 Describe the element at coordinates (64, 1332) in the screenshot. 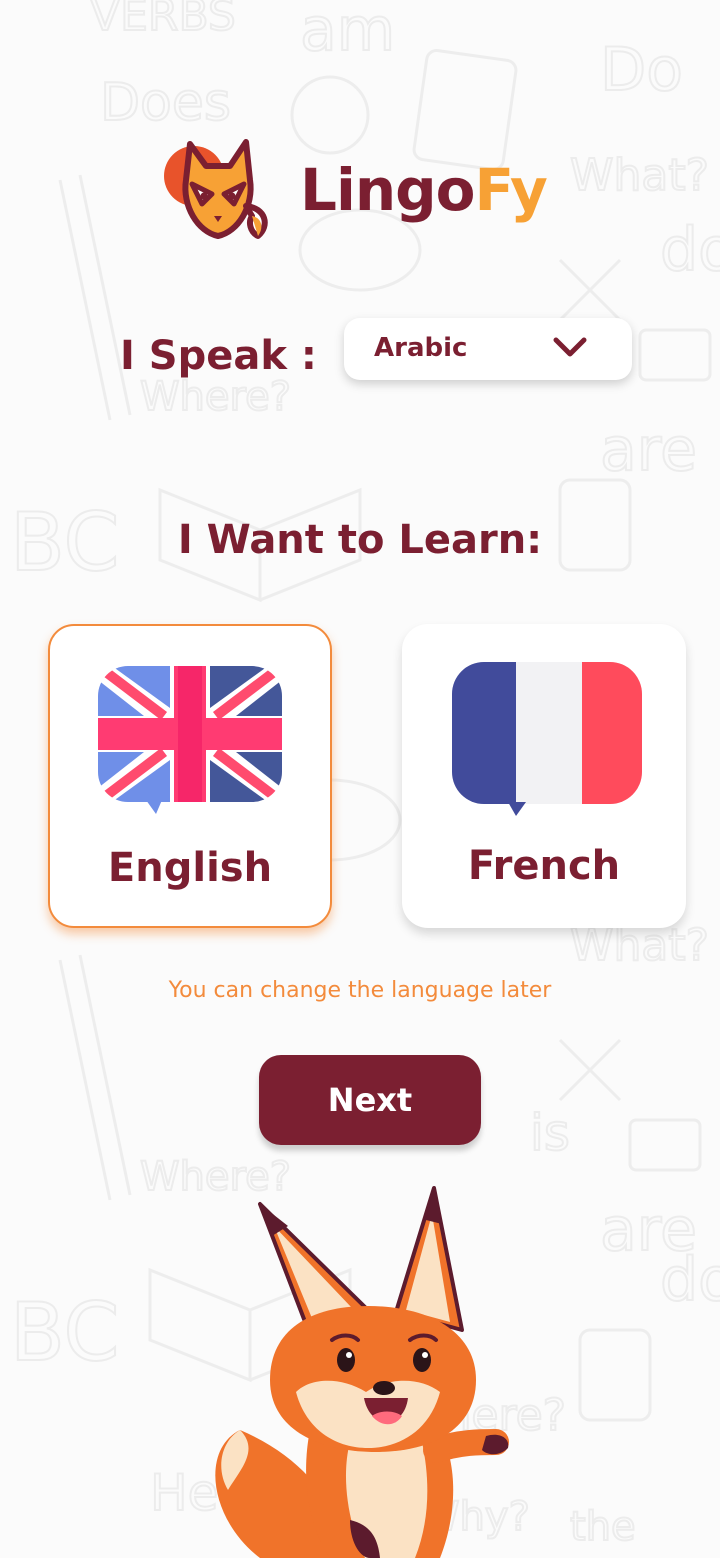

I see `svg-text: BC` at that location.